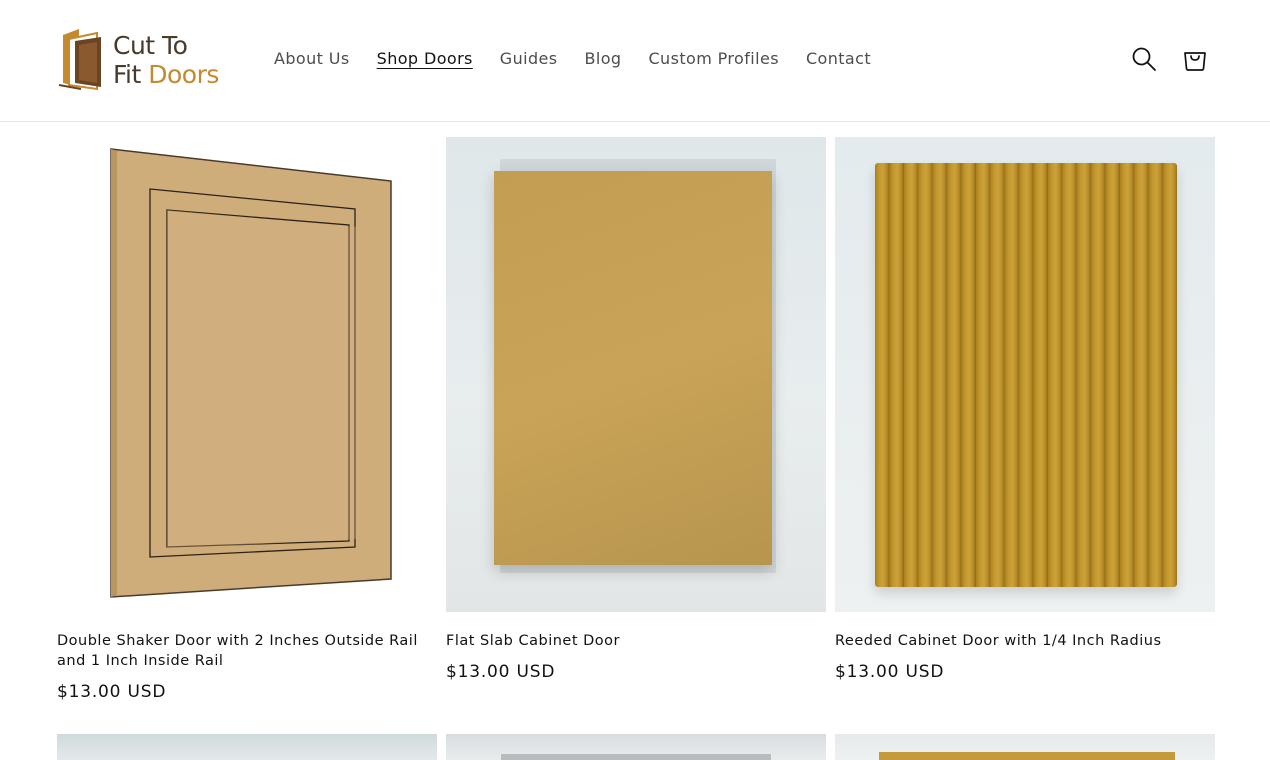 This screenshot has width=1270, height=760. Describe the element at coordinates (79, 60) in the screenshot. I see `door-logo-icon` at that location.